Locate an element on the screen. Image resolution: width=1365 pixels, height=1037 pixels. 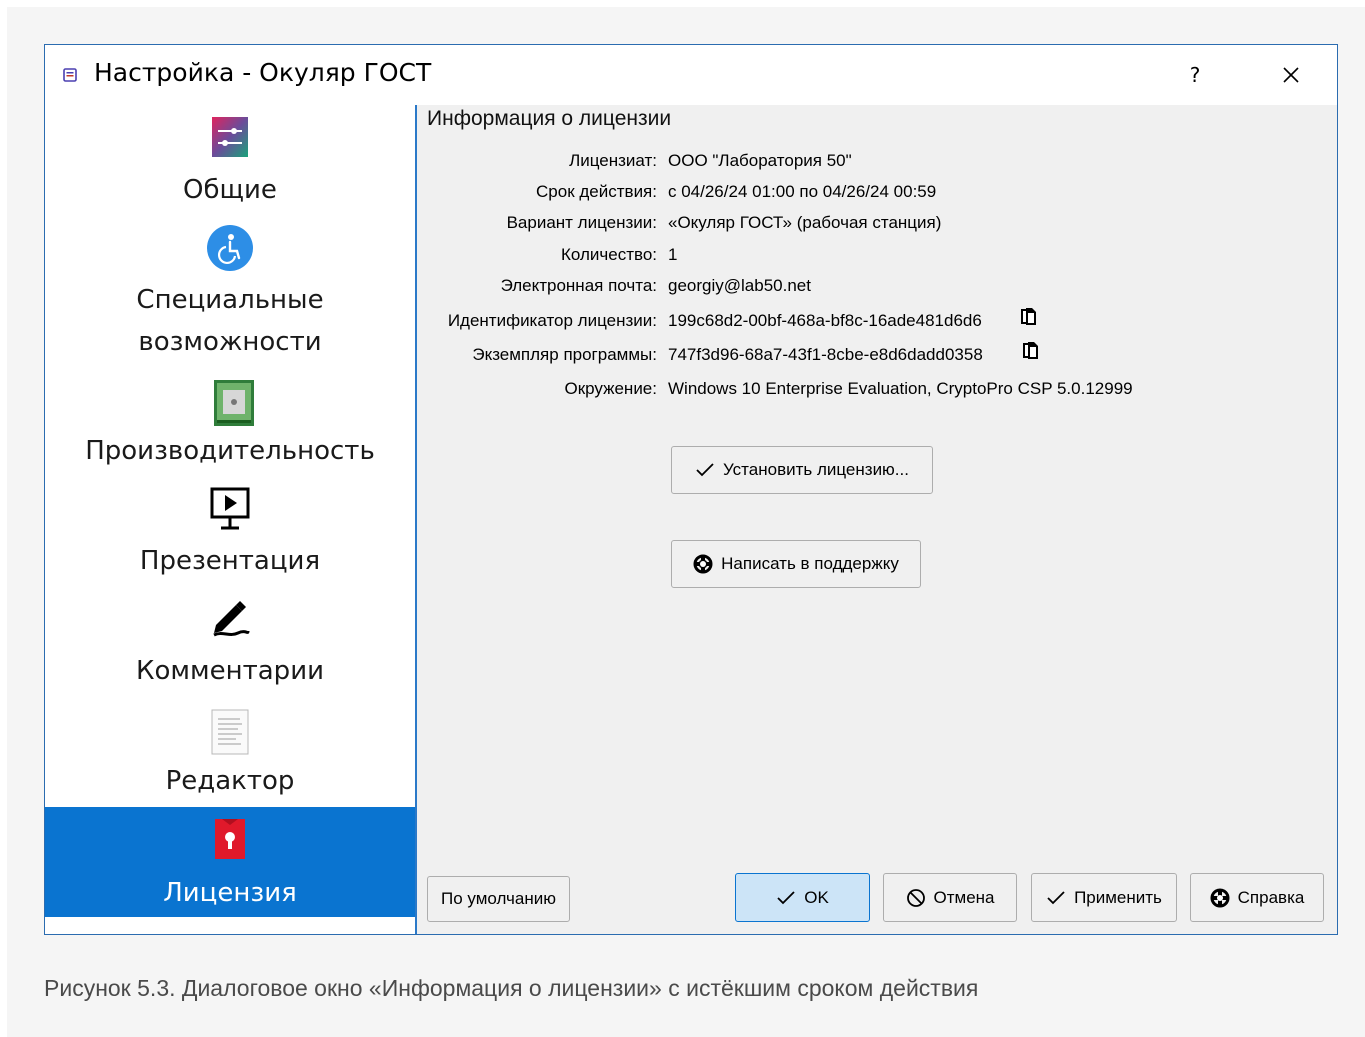
help-button: Справка is located at coordinates (1257, 897).